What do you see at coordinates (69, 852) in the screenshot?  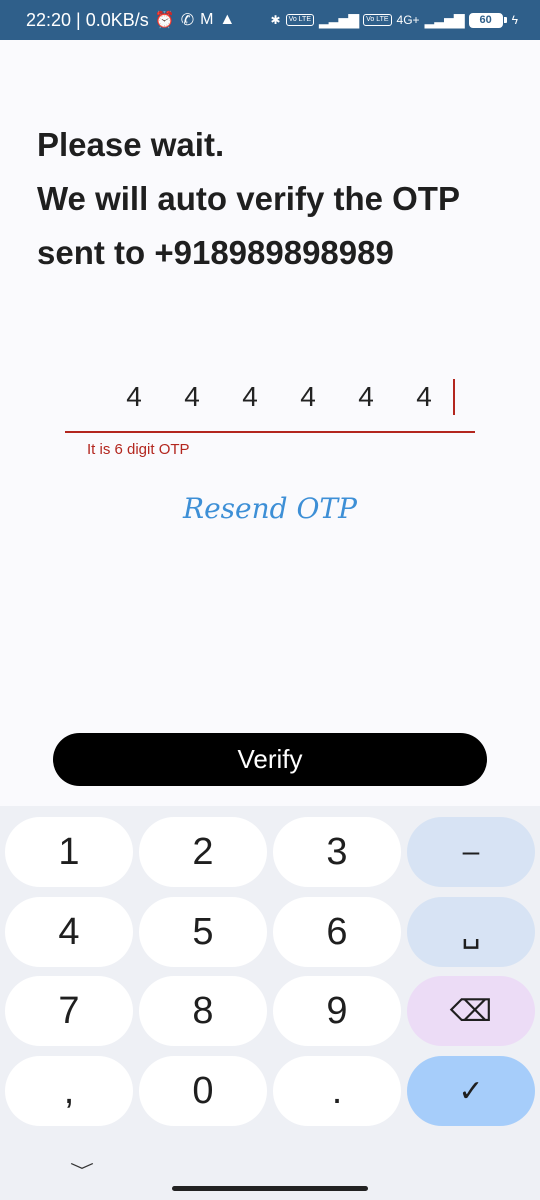 I see `key-1: 1` at bounding box center [69, 852].